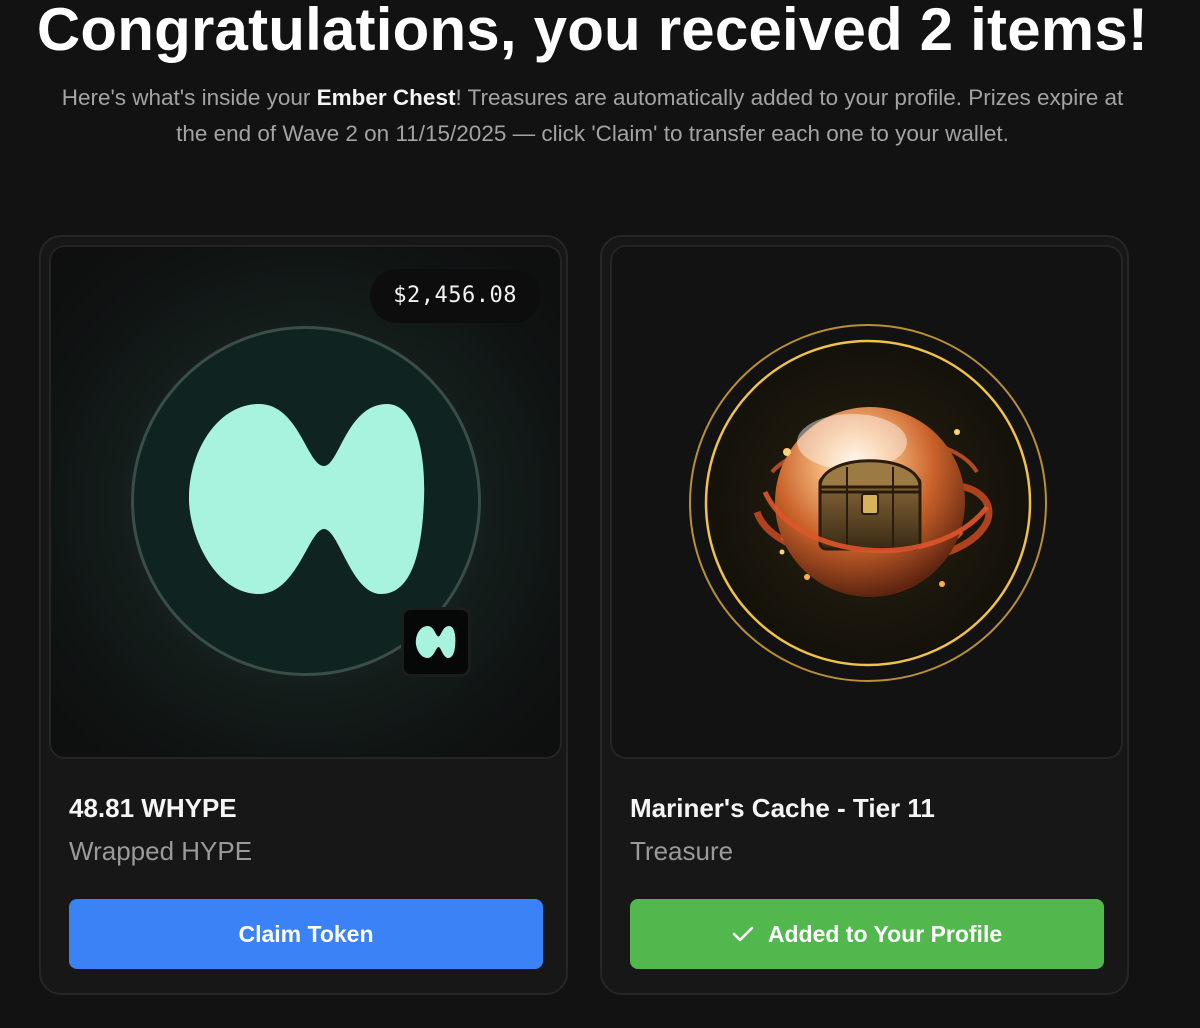 This screenshot has height=1028, width=1200. I want to click on added-to-profile-button: Added to Your Profile, so click(867, 934).